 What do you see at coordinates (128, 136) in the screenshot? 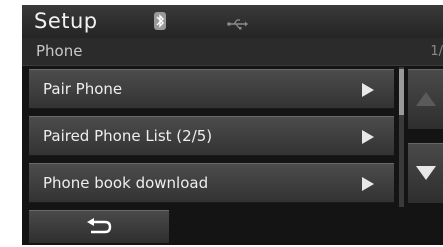
I see `menu-item-label: Paired Phone List (2/5)` at bounding box center [128, 136].